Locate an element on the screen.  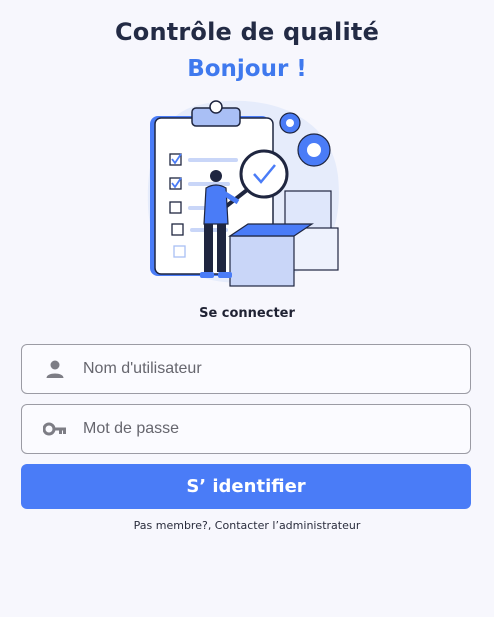
contact-admin-link: Pas membre?, Contacter l’administrateur is located at coordinates (247, 525).